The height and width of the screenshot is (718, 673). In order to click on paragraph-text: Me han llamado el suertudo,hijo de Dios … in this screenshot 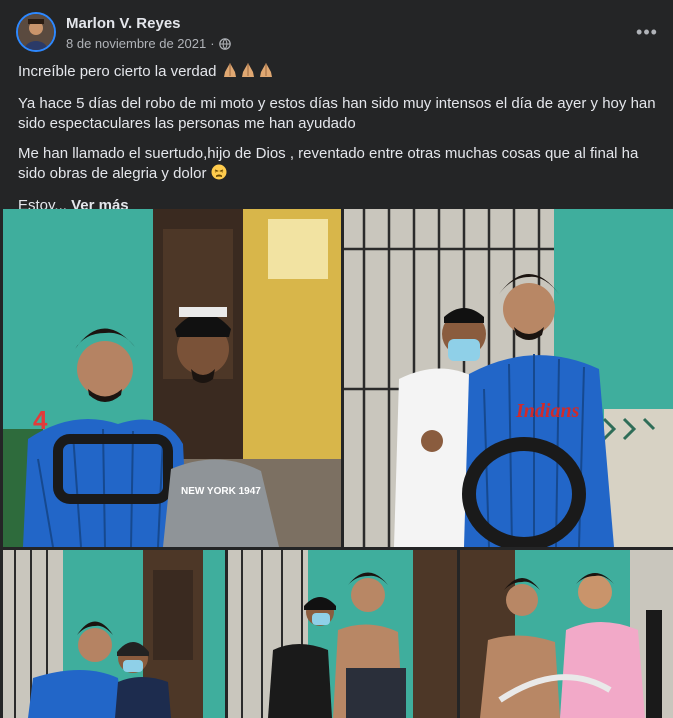, I will do `click(328, 163)`.